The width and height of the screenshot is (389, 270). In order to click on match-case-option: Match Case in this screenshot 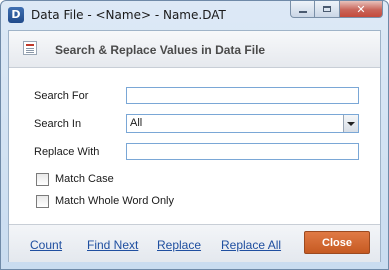, I will do `click(75, 179)`.